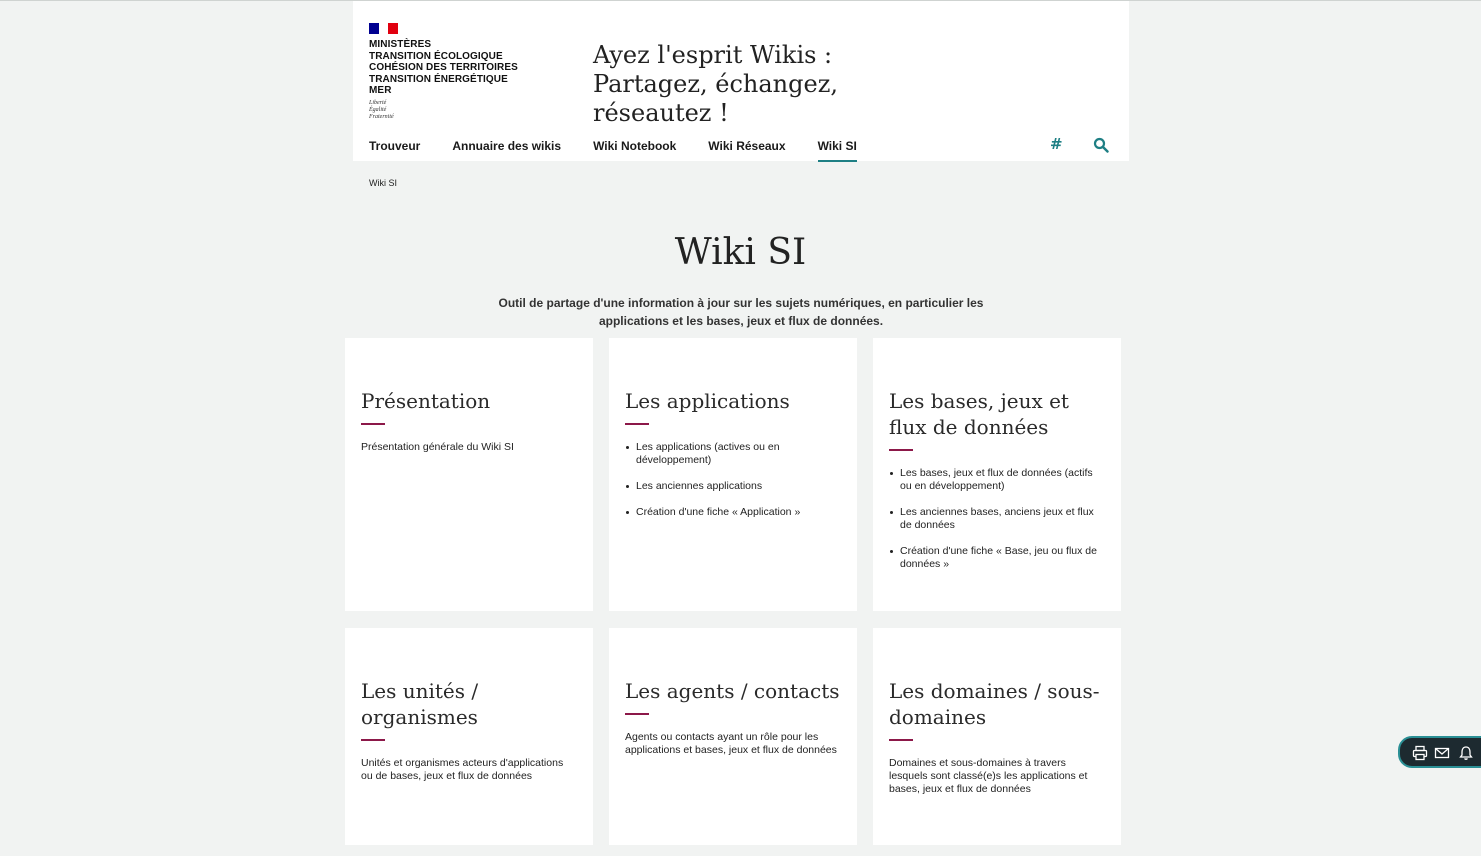 The height and width of the screenshot is (856, 1481). Describe the element at coordinates (394, 149) in the screenshot. I see `nav-item-trouveur: Trouveur` at that location.